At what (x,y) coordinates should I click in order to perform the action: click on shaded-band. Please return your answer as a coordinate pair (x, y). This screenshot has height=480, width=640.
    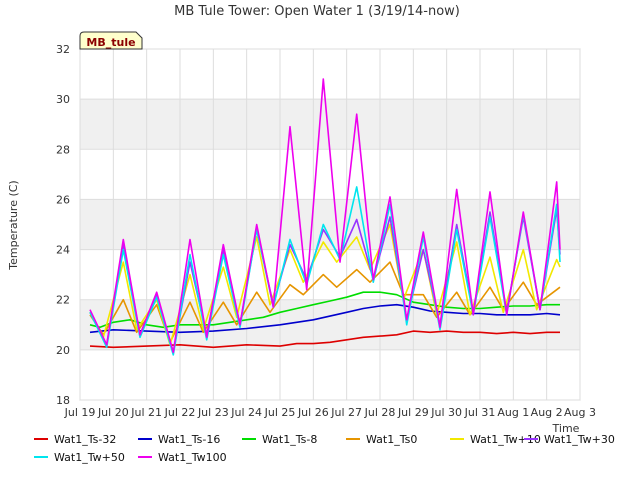
    Looking at the image, I should click on (330, 124).